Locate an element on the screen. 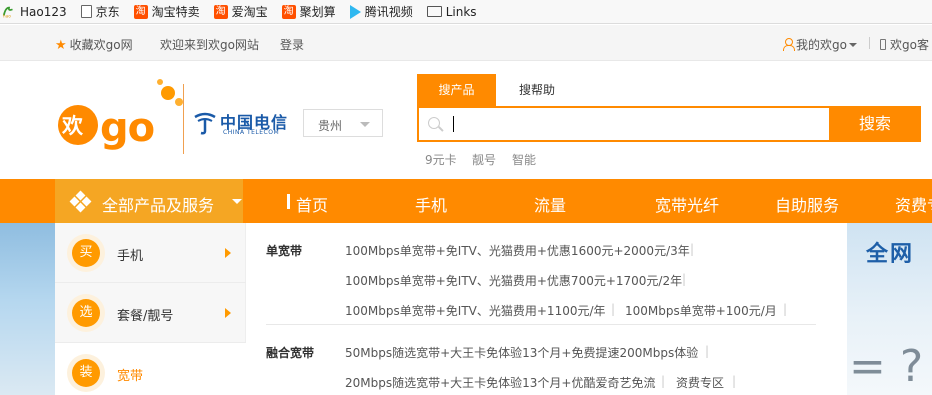 This screenshot has width=932, height=395. top-user-bar: ★ 收藏欢go网 欢迎来到欢go网站 登录 我的欢go 欢go客 is located at coordinates (466, 43).